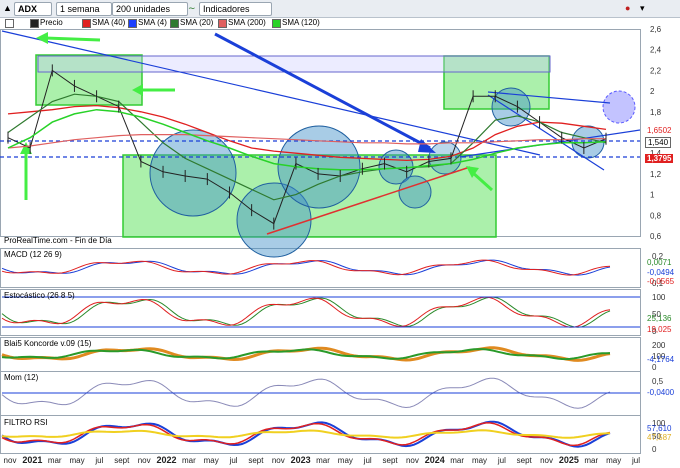 The image size is (680, 468). Describe the element at coordinates (661, 272) in the screenshot. I see `macd-tag-2: -0,0494` at that location.